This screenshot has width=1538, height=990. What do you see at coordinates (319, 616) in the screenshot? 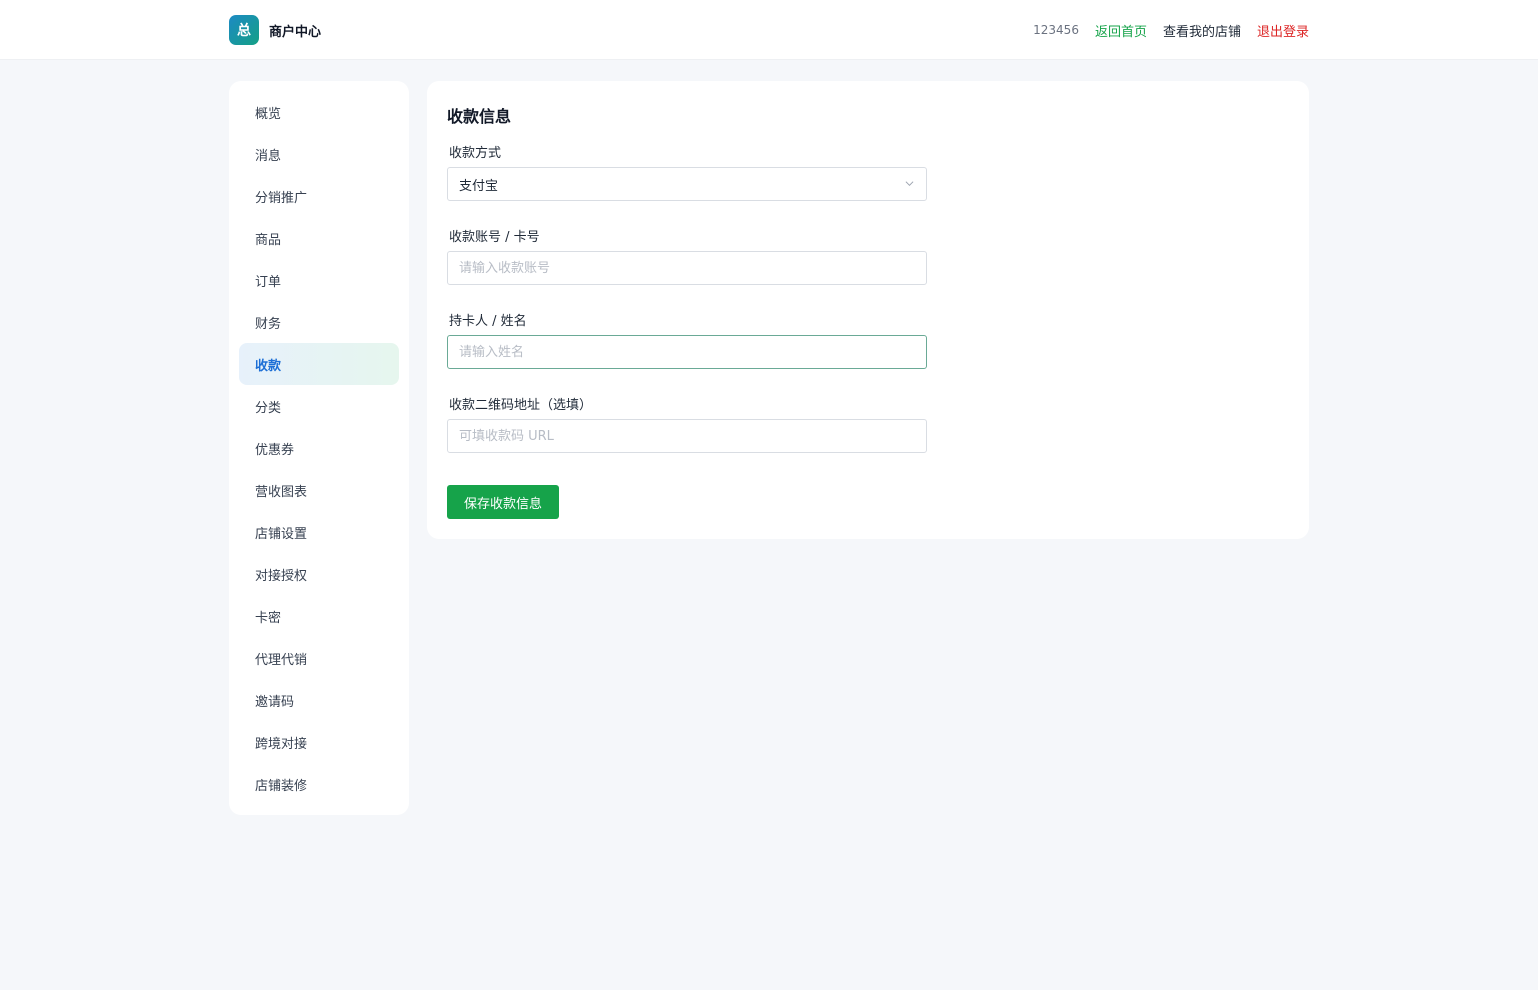
I see `sidebar-item-card-keys: 卡密` at bounding box center [319, 616].